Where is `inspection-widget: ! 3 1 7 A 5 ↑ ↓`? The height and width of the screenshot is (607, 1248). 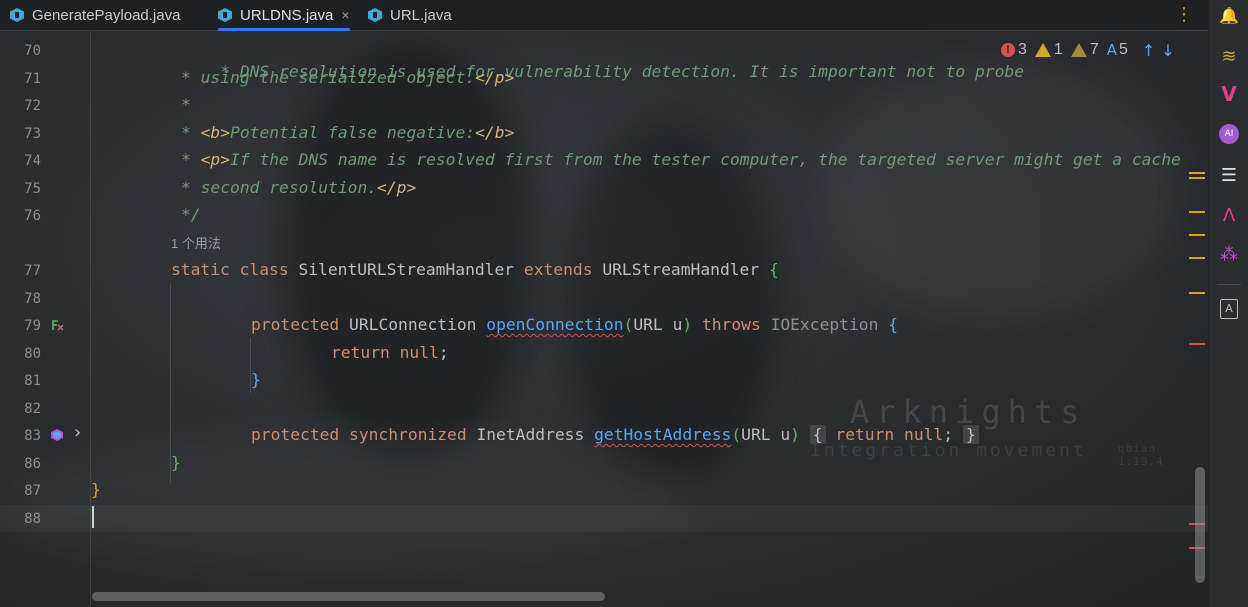 inspection-widget: ! 3 1 7 A 5 ↑ ↓ is located at coordinates (1088, 50).